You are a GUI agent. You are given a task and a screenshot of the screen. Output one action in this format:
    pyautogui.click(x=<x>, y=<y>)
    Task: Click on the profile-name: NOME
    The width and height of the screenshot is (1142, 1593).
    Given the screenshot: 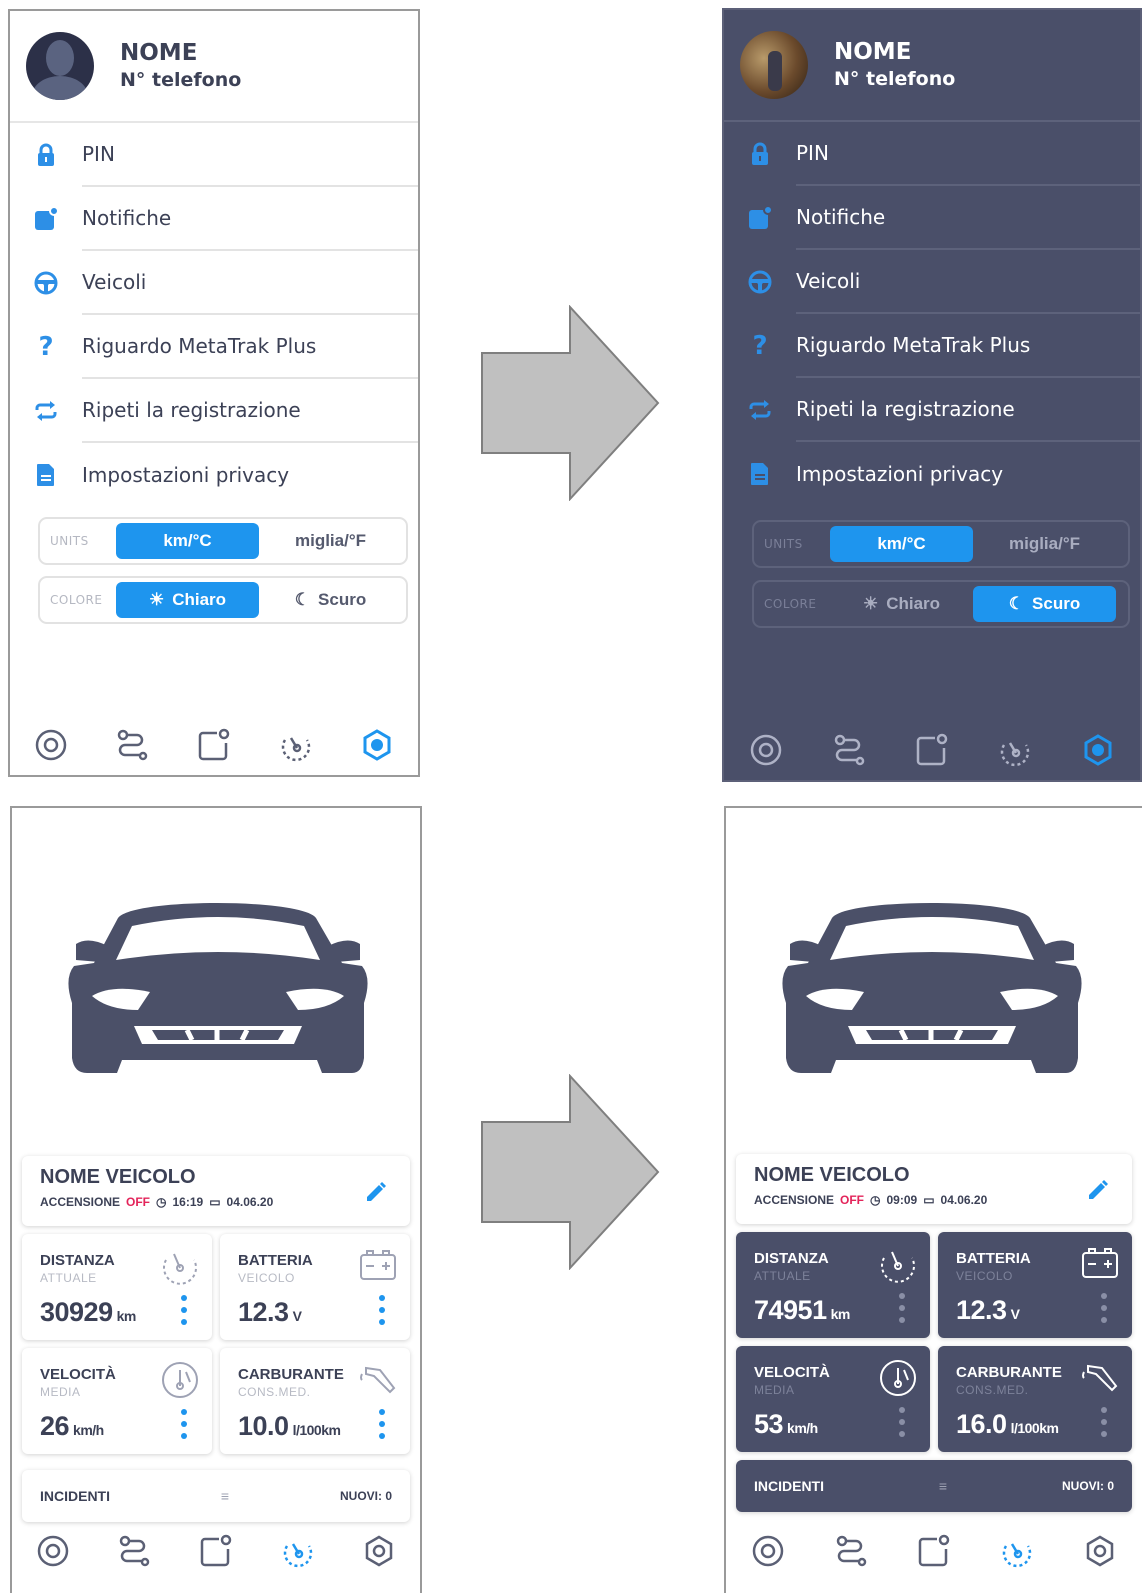 What is the action you would take?
    pyautogui.click(x=873, y=52)
    